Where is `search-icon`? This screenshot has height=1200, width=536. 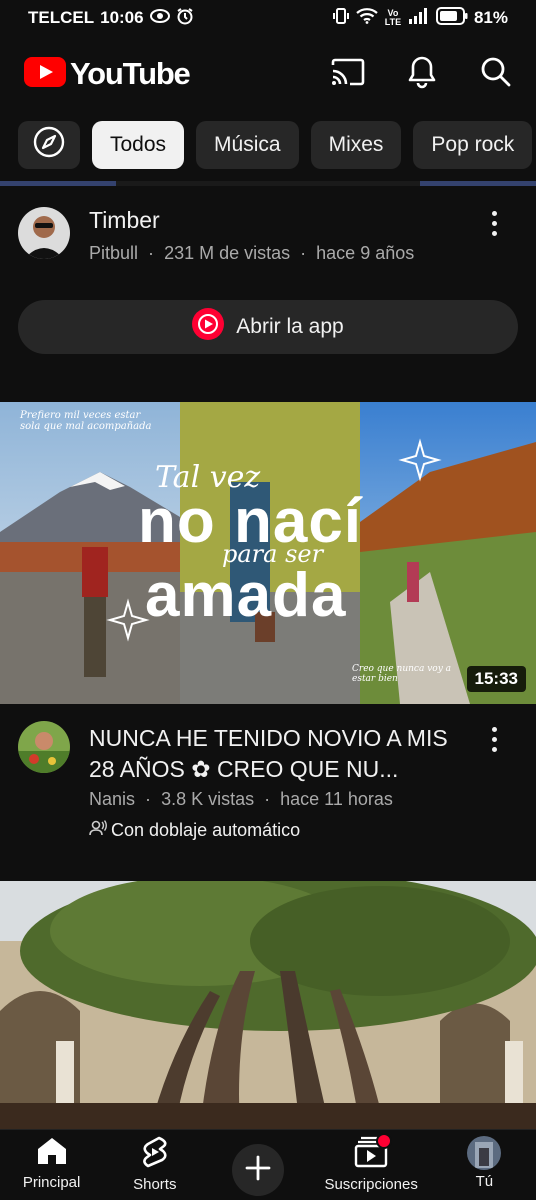 search-icon is located at coordinates (496, 74).